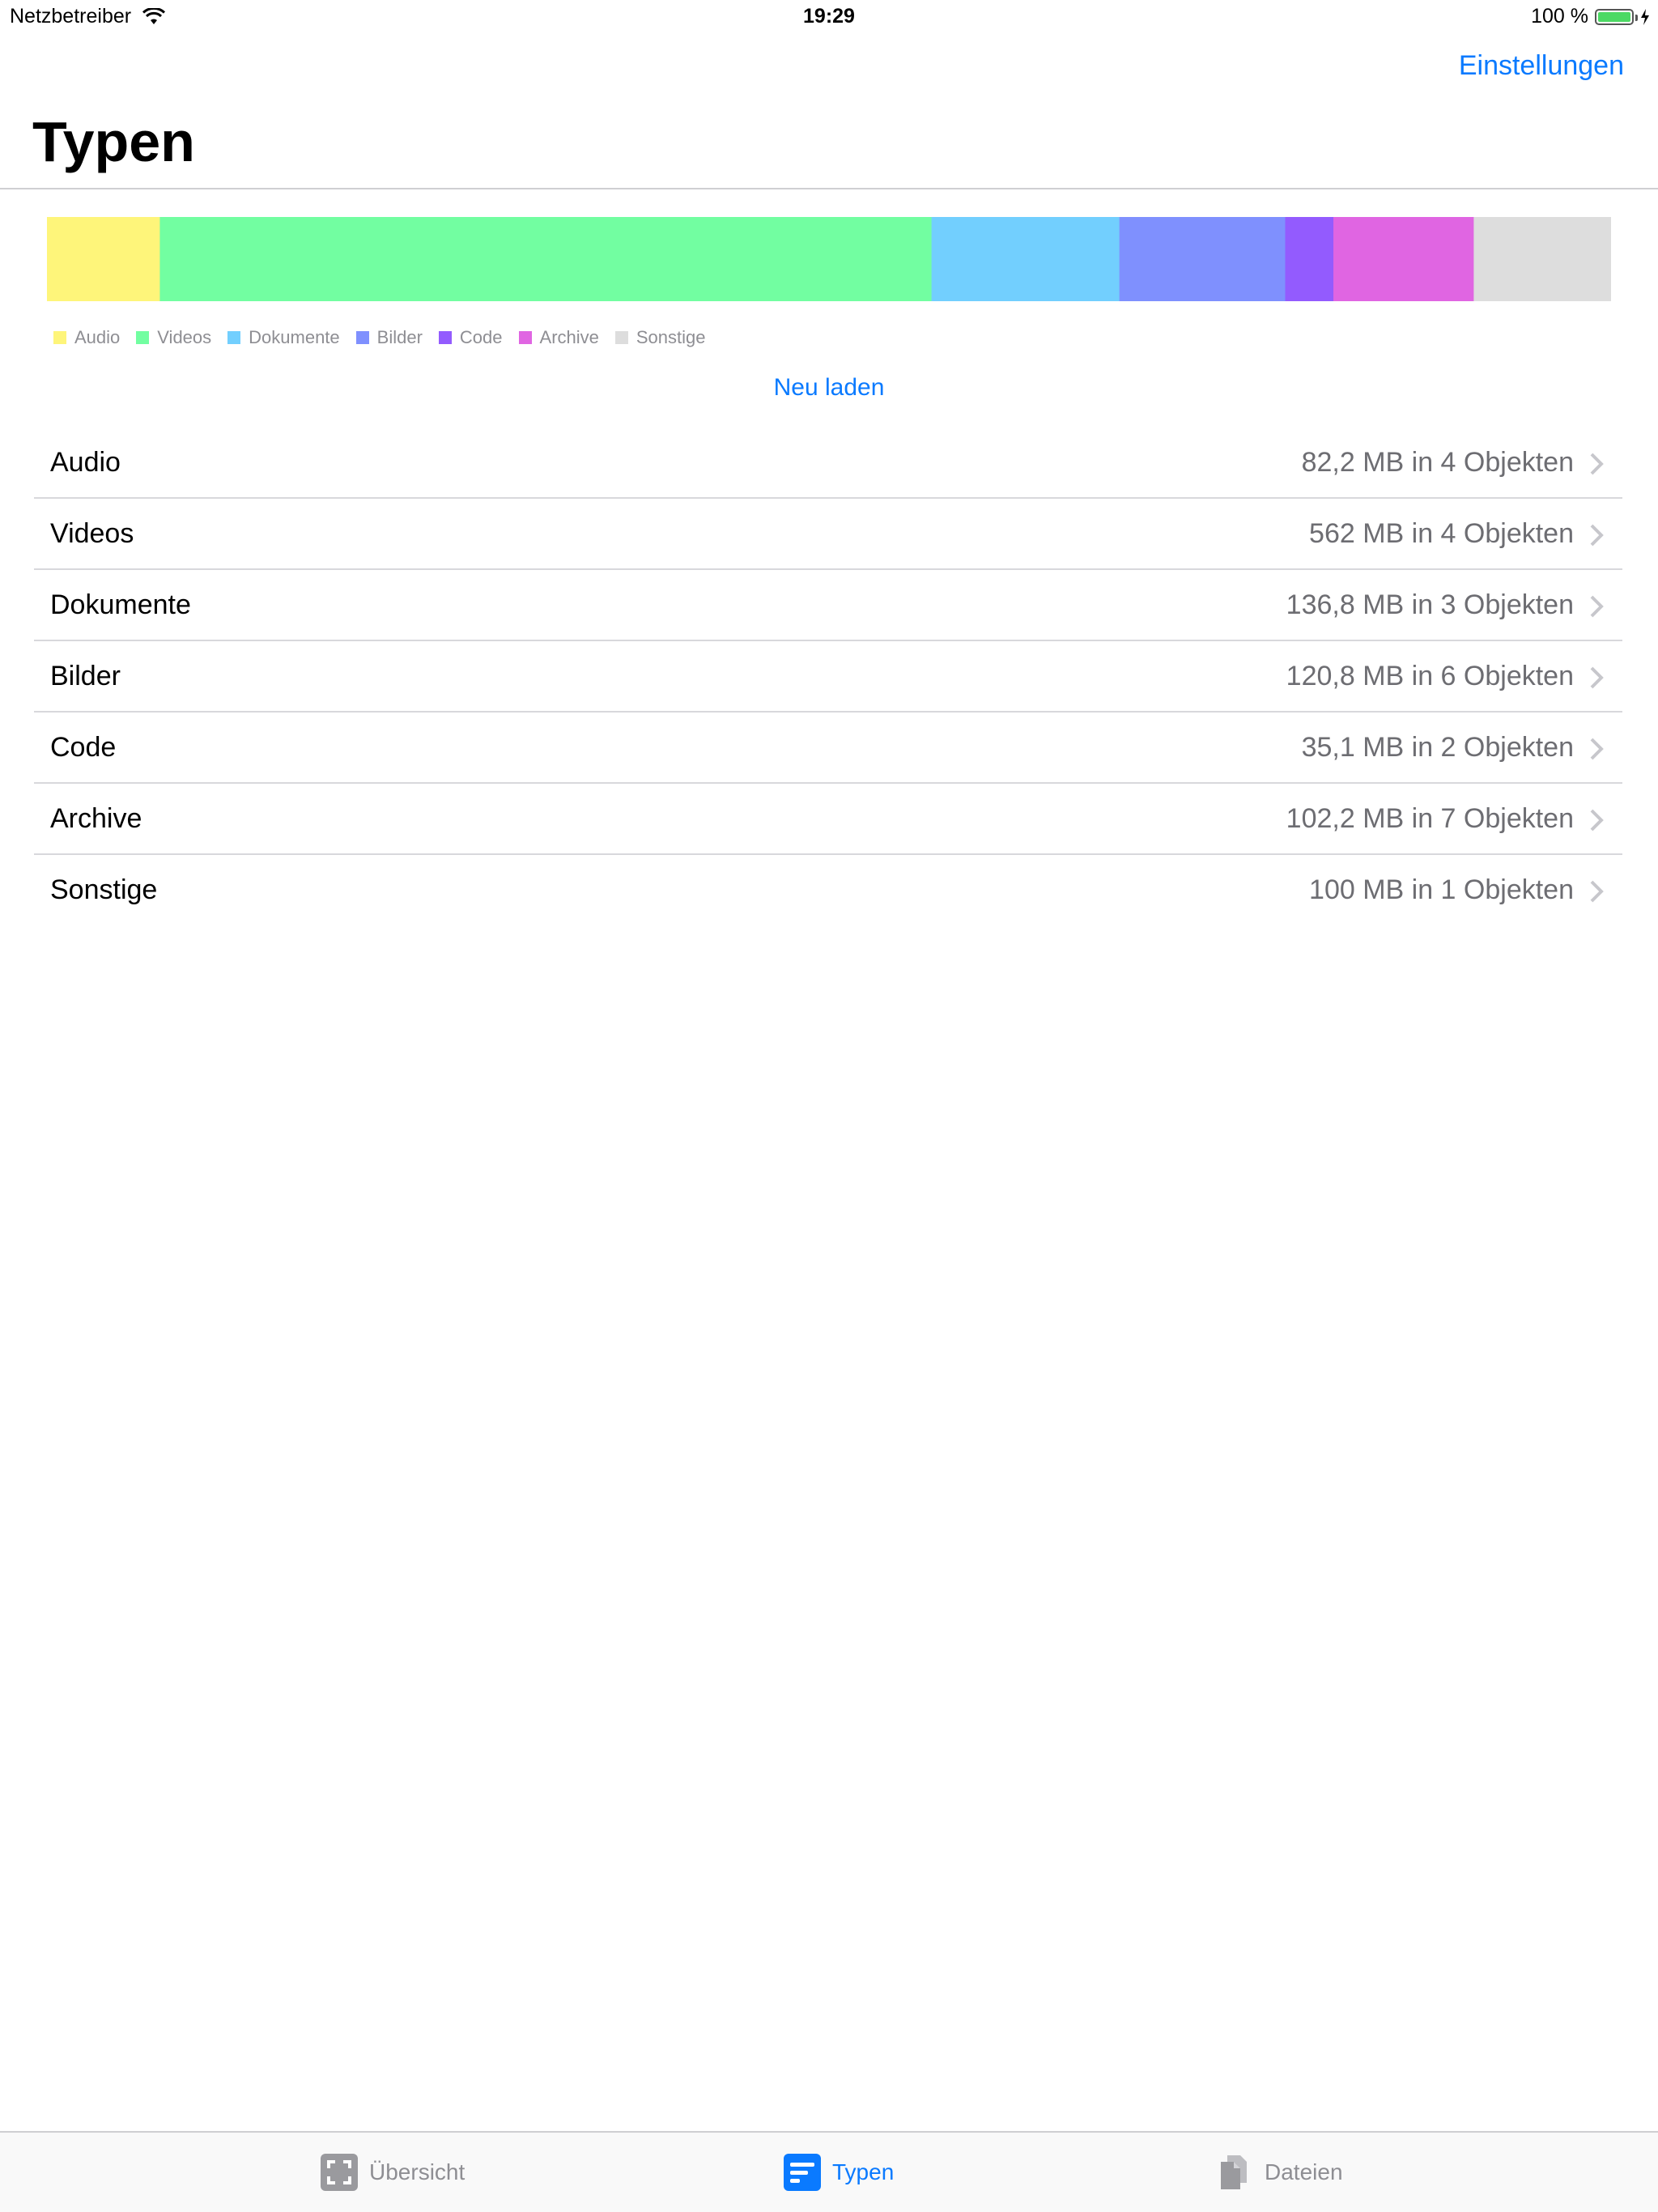  I want to click on legend-item-videos: Videos, so click(173, 337).